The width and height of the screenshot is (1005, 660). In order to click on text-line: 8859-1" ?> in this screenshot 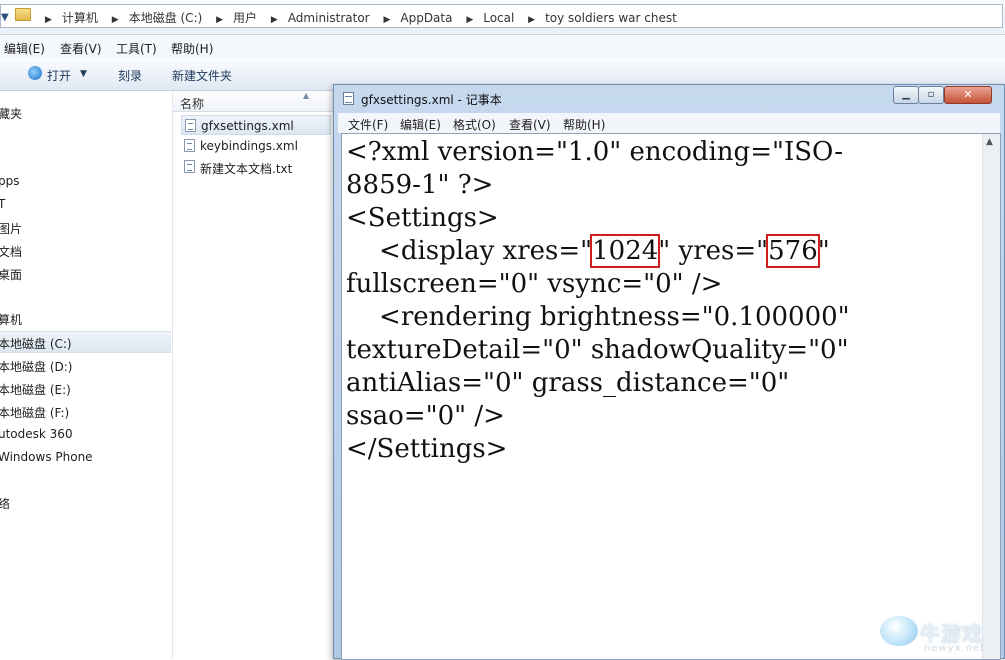, I will do `click(420, 185)`.